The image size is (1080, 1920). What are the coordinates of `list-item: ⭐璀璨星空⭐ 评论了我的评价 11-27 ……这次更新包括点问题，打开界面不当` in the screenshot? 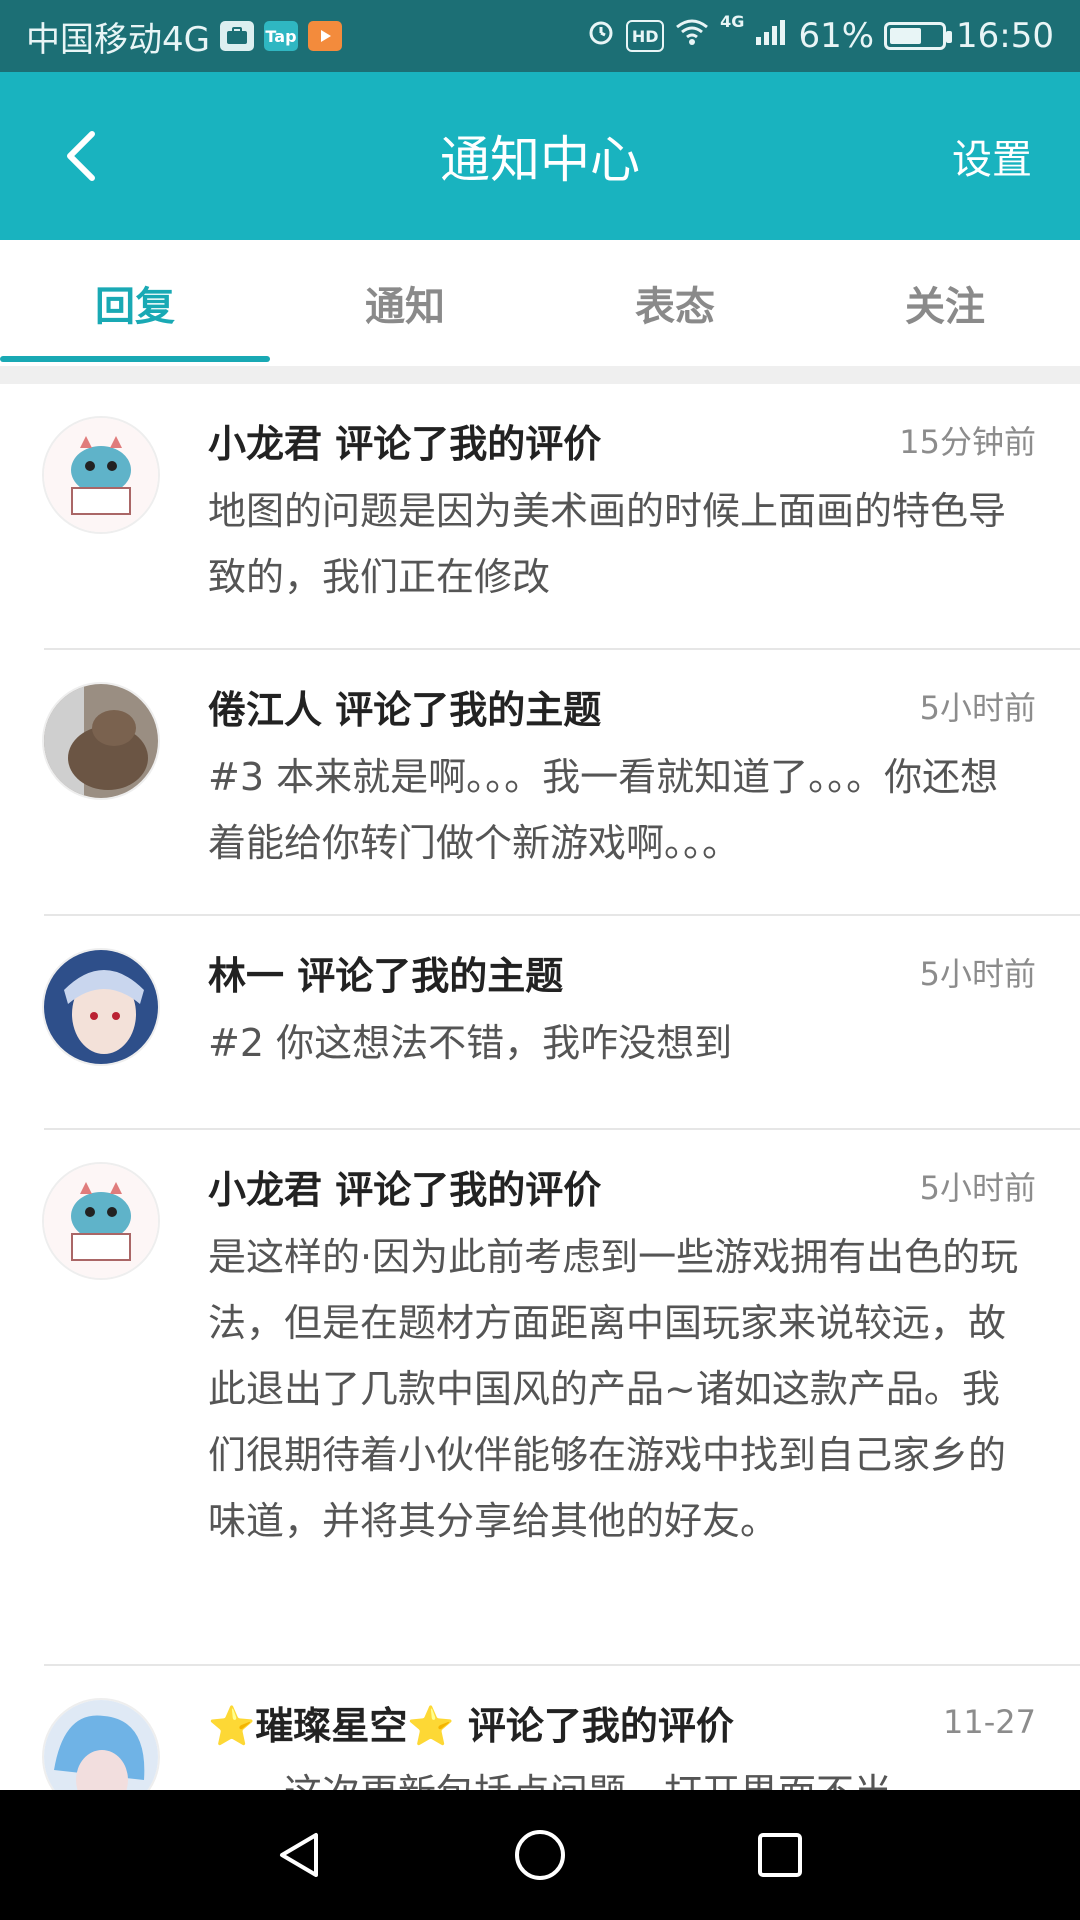 It's located at (540, 1728).